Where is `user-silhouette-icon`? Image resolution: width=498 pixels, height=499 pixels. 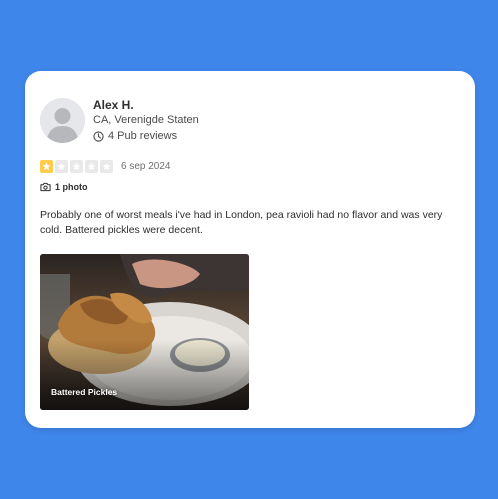
user-silhouette-icon is located at coordinates (62, 120).